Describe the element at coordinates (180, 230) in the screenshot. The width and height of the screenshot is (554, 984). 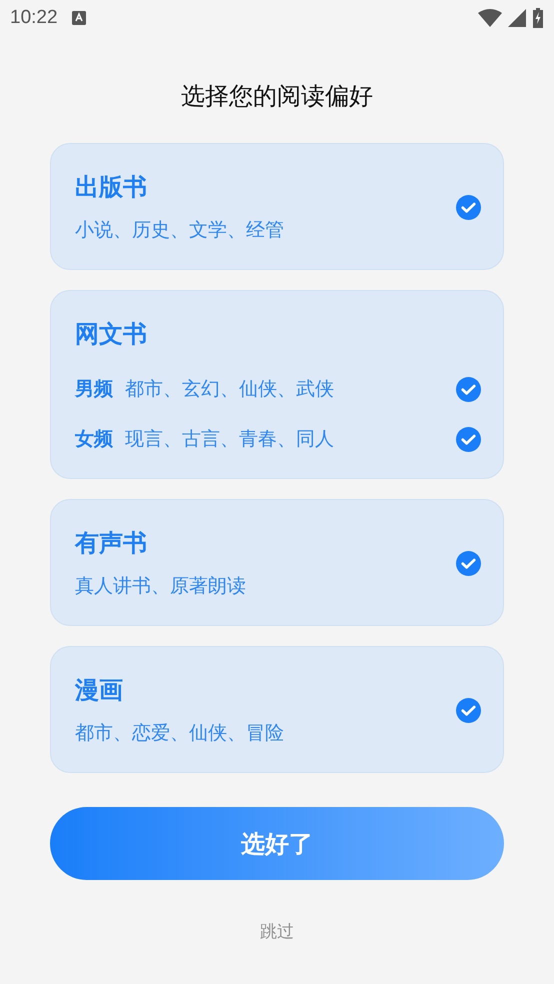
I see `card-description: 小说、历史、文学、经管` at that location.